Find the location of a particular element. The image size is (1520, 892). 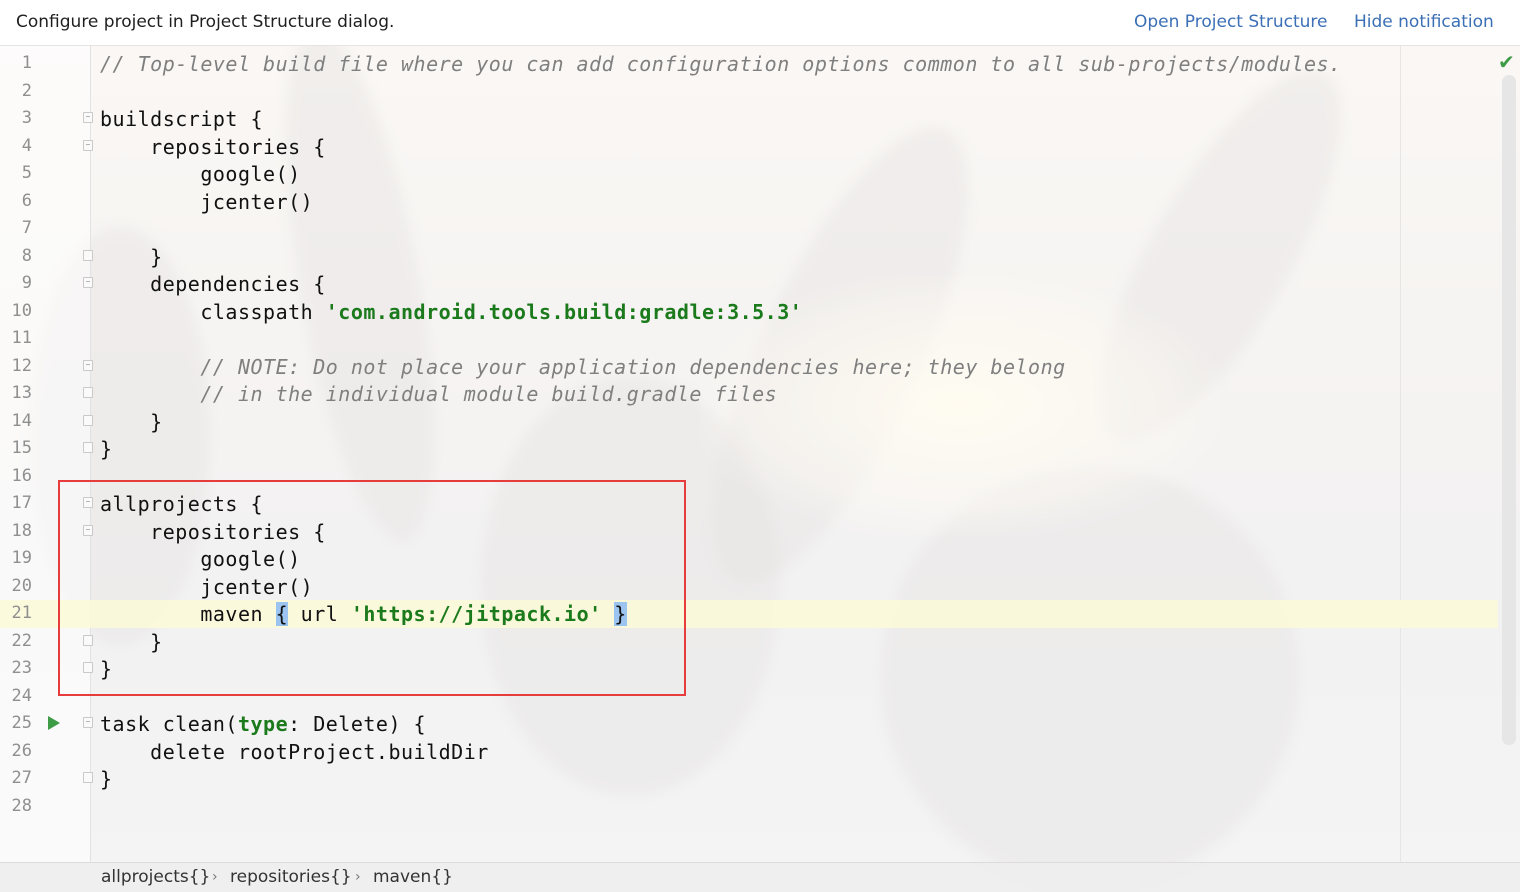

code-text: dependencies { is located at coordinates (213, 284).